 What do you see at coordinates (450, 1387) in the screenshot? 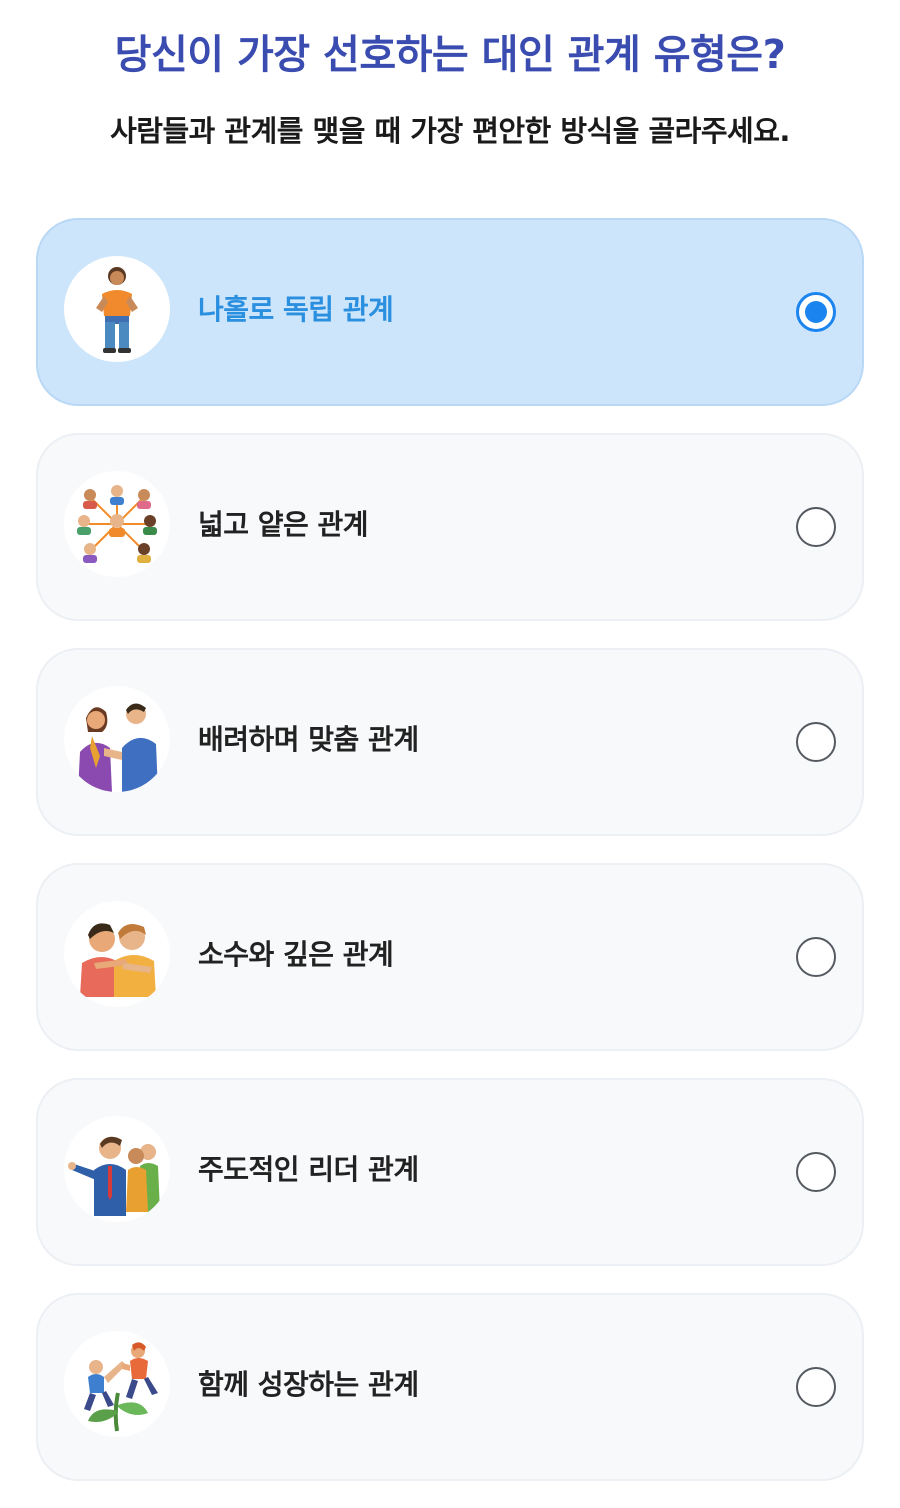
I see `option-card-grow-together: 함께 성장하는 관계` at bounding box center [450, 1387].